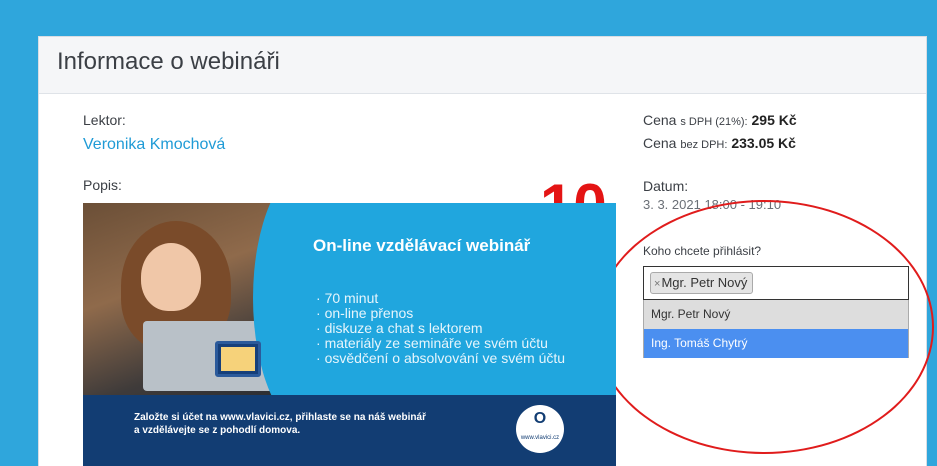 Image resolution: width=937 pixels, height=466 pixels. Describe the element at coordinates (168, 61) in the screenshot. I see `card-title: Informace o webináři` at that location.